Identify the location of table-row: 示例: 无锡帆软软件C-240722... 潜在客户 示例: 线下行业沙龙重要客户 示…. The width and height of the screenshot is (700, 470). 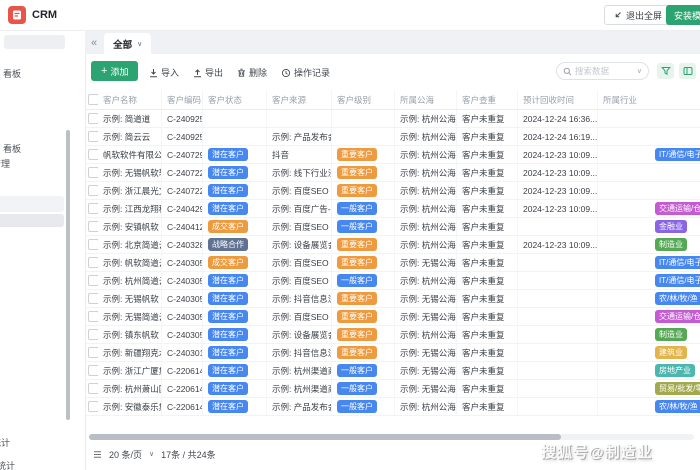
(392, 173).